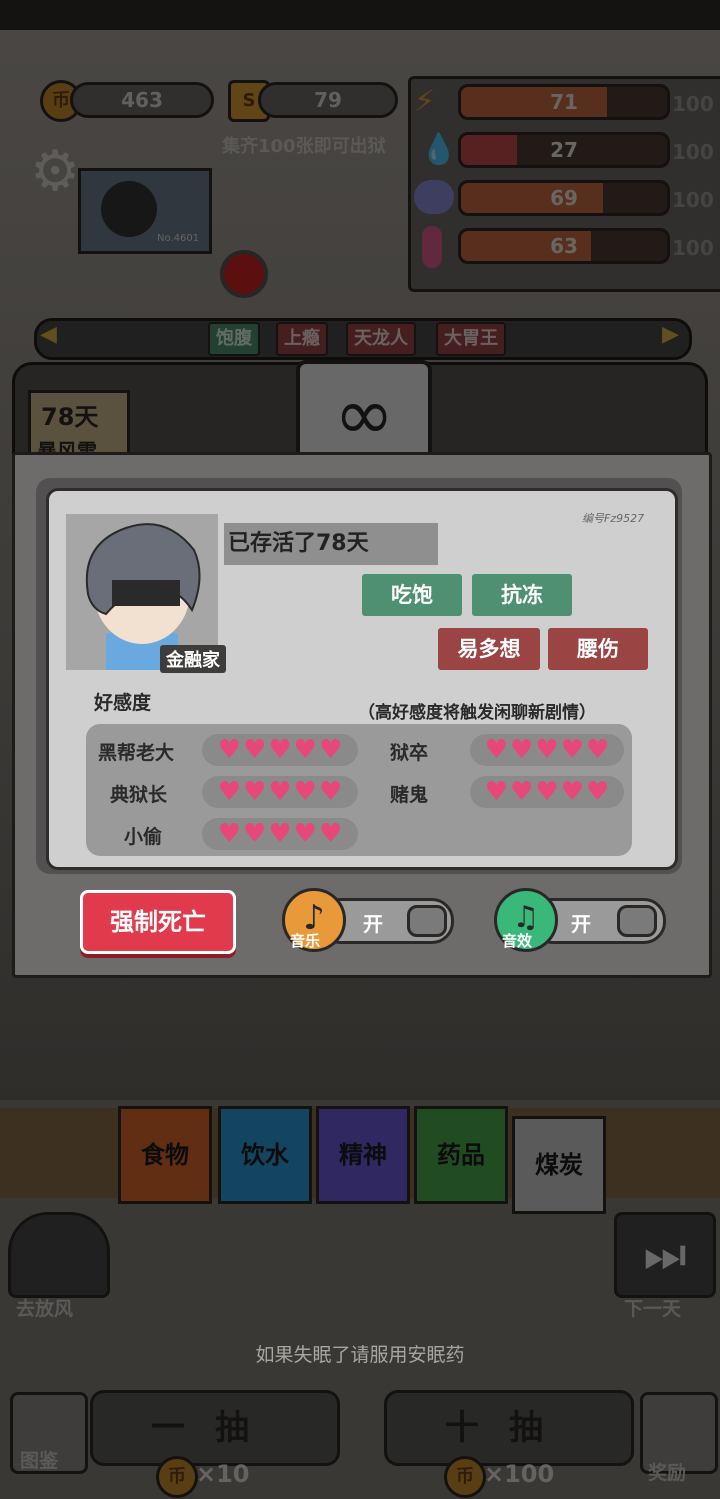  What do you see at coordinates (142, 100) in the screenshot?
I see `coin-counter: 463` at bounding box center [142, 100].